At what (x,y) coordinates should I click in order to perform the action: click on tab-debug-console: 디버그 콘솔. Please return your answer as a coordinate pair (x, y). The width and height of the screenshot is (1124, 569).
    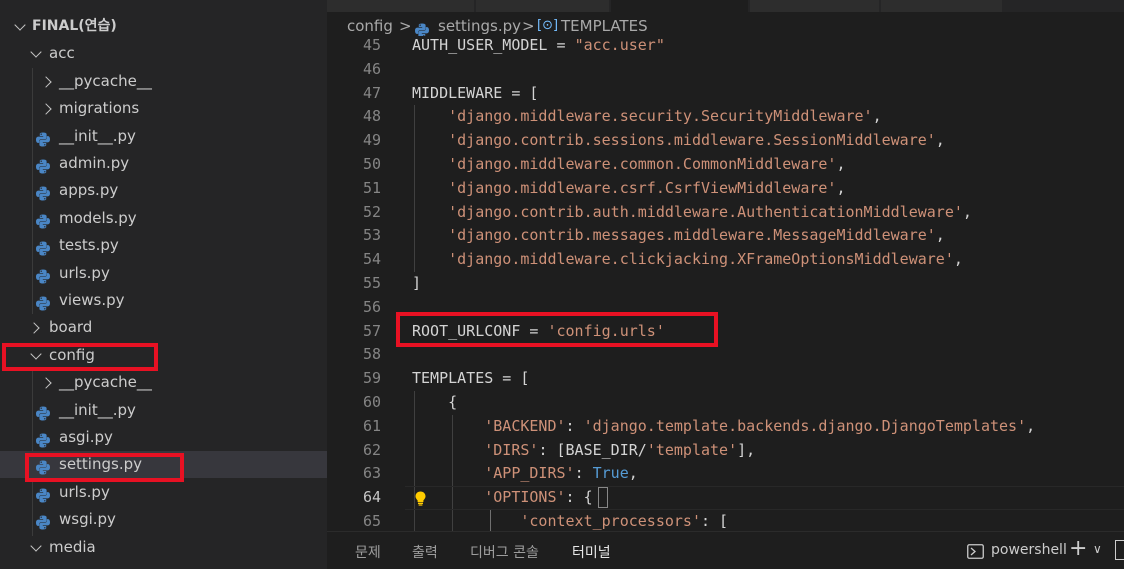
    Looking at the image, I should click on (504, 552).